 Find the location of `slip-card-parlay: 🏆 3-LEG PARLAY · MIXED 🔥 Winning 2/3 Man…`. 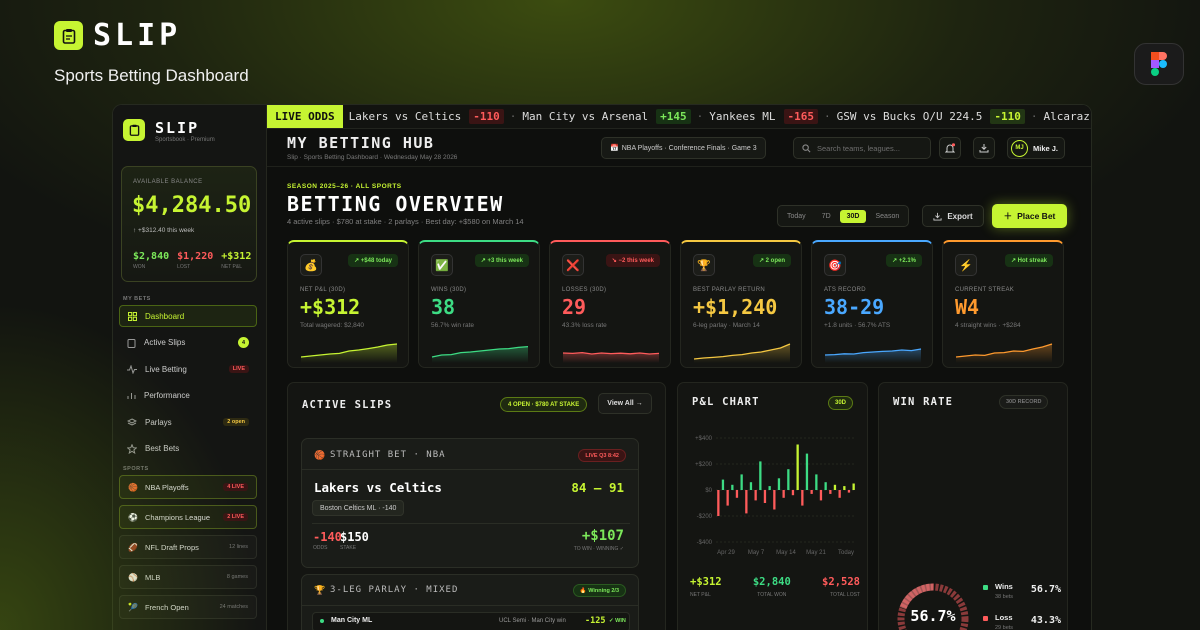

slip-card-parlay: 🏆 3-LEG PARLAY · MIXED 🔥 Winning 2/3 Man… is located at coordinates (470, 602).